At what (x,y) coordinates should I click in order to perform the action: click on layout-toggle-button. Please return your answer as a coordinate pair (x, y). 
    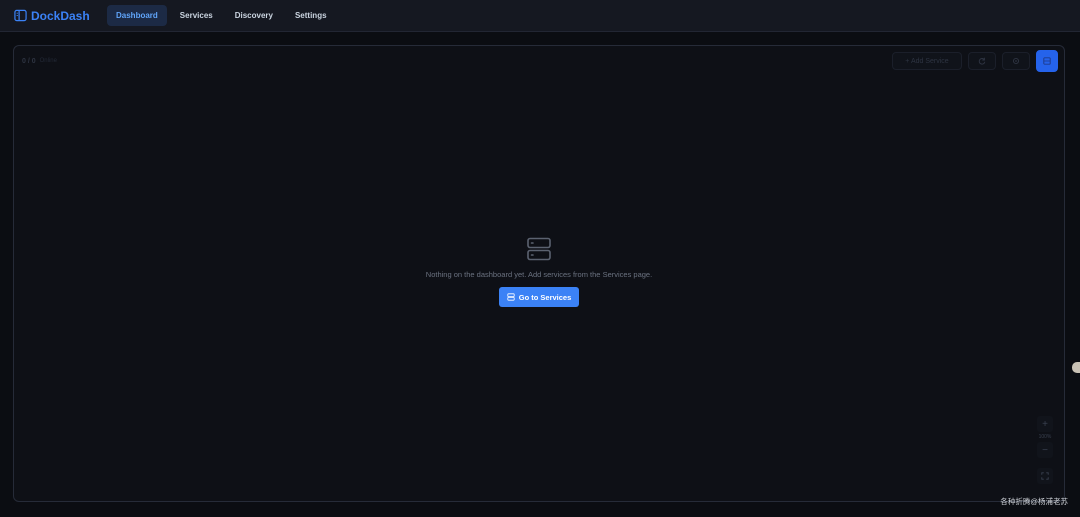
    Looking at the image, I should click on (1047, 61).